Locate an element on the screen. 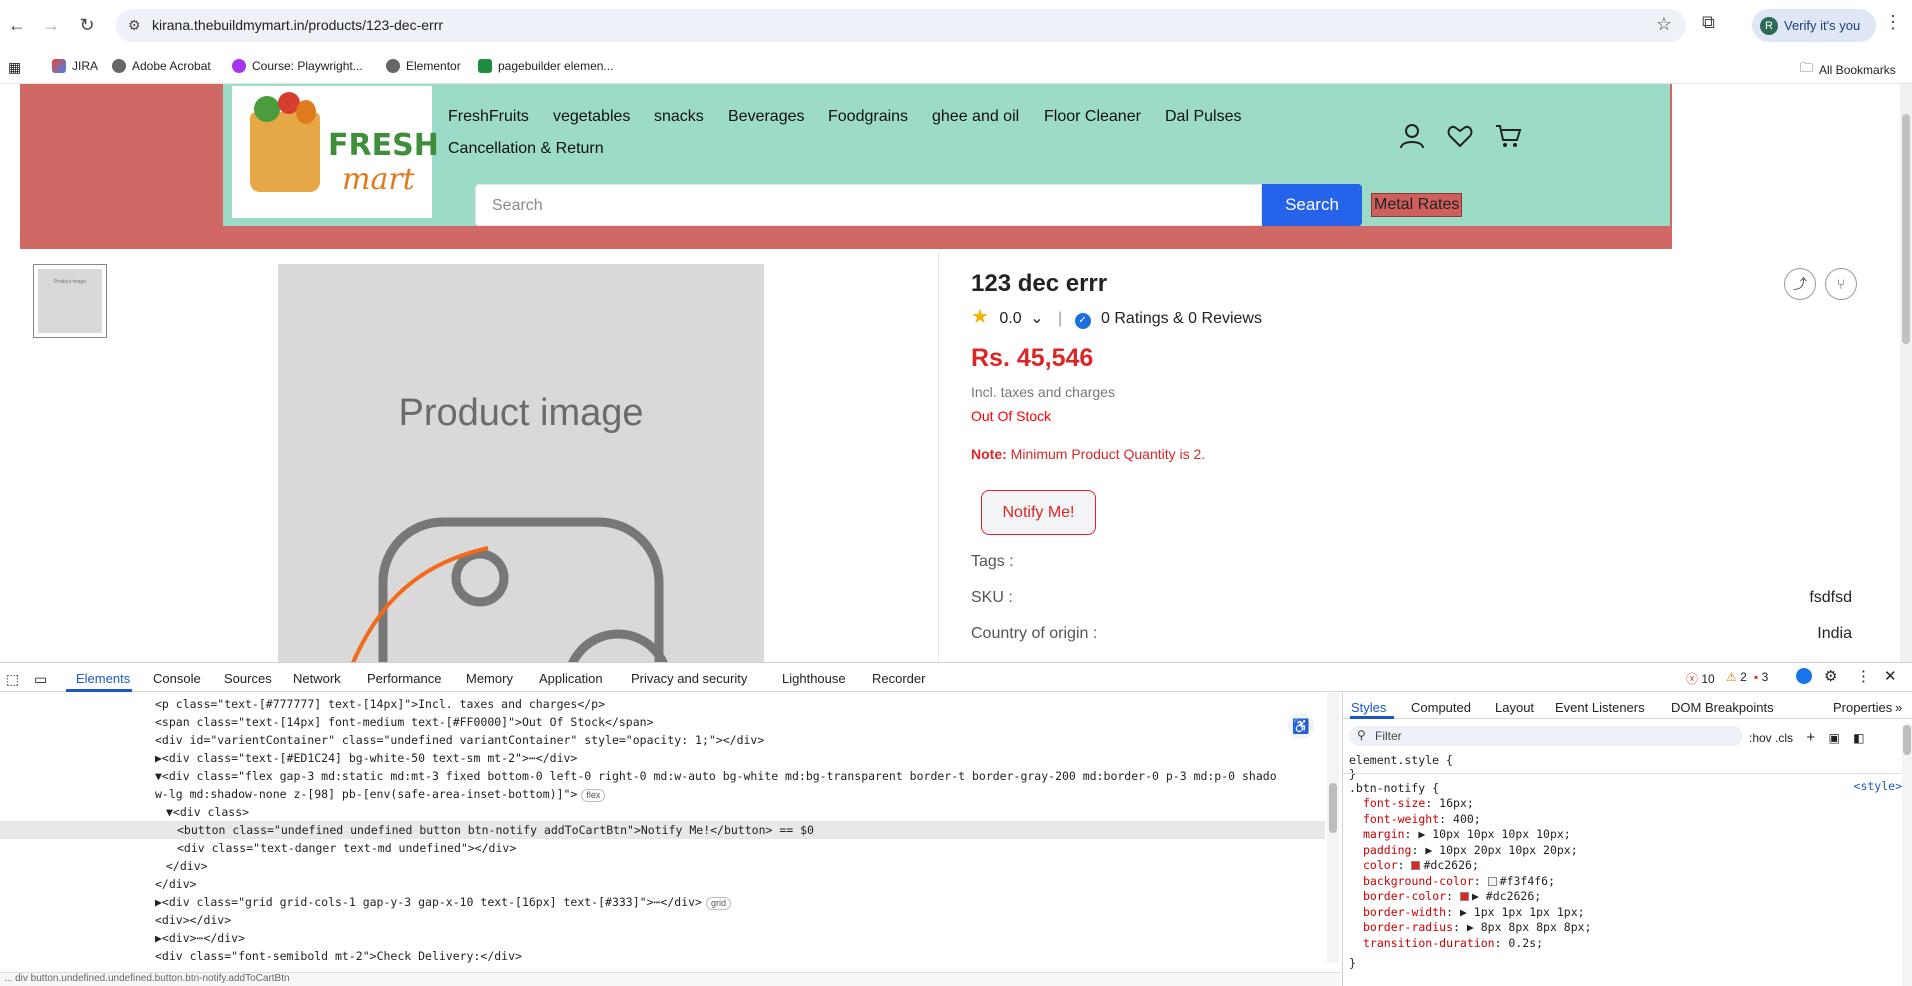 The image size is (1912, 986). styles-filter-input: ⚲ Filter is located at coordinates (1546, 736).